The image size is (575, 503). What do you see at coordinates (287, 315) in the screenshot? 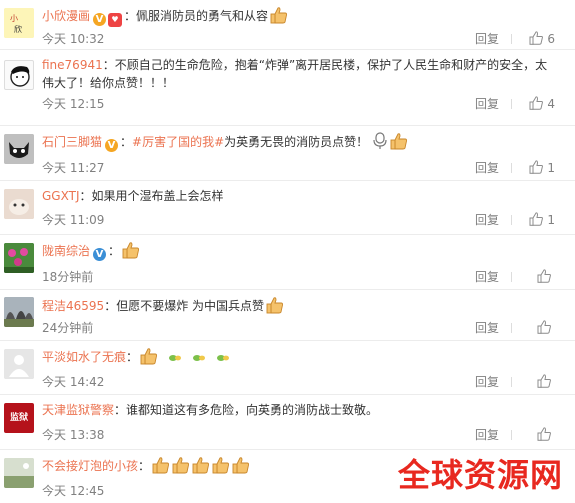
I see `comment-item: 程洁46595：但愿不要爆炸 为中国兵点赞 24分钟前 回复` at bounding box center [287, 315].